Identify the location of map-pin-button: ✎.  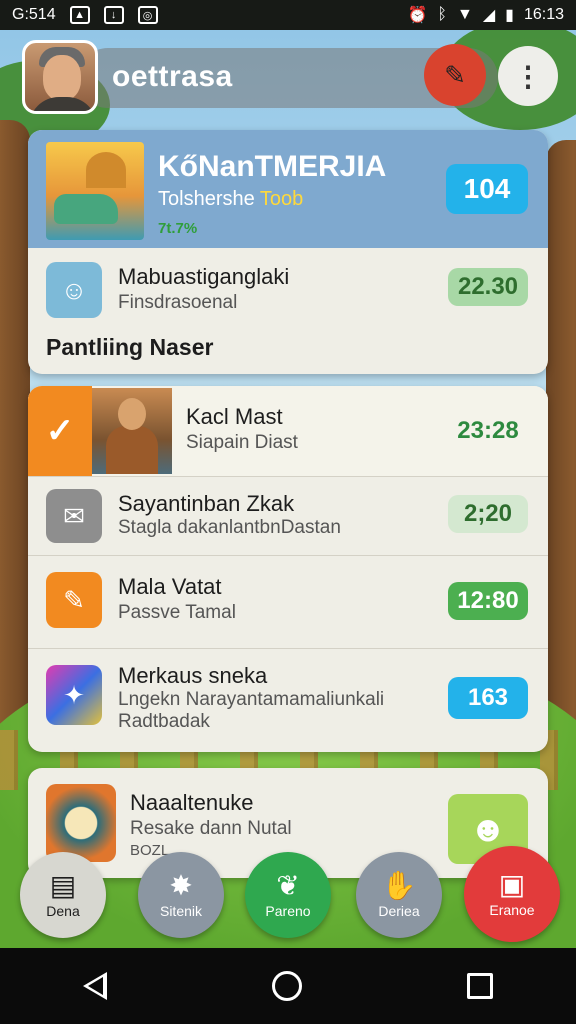
(455, 75).